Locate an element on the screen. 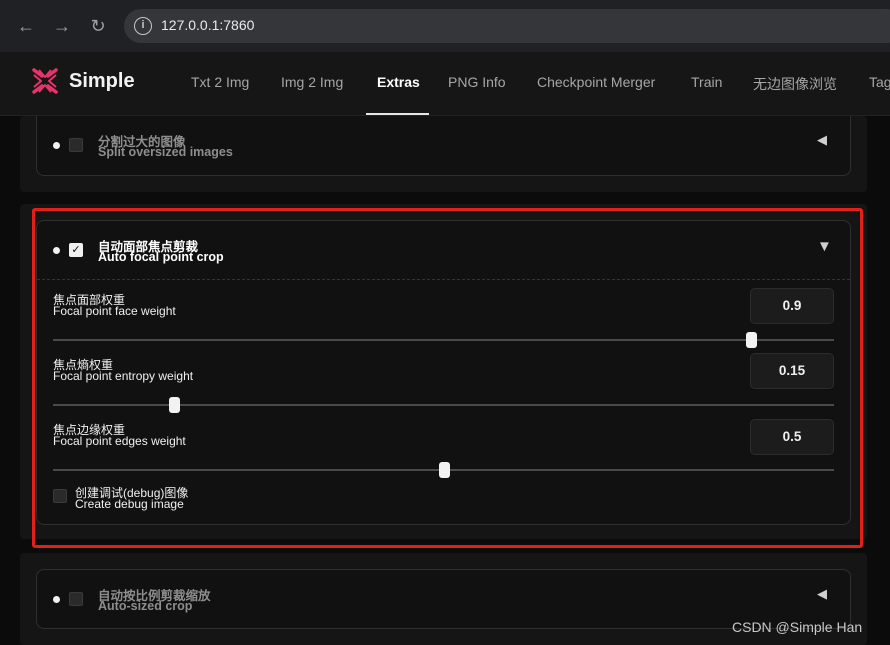 The height and width of the screenshot is (645, 890). active-tab-indicator is located at coordinates (397, 114).